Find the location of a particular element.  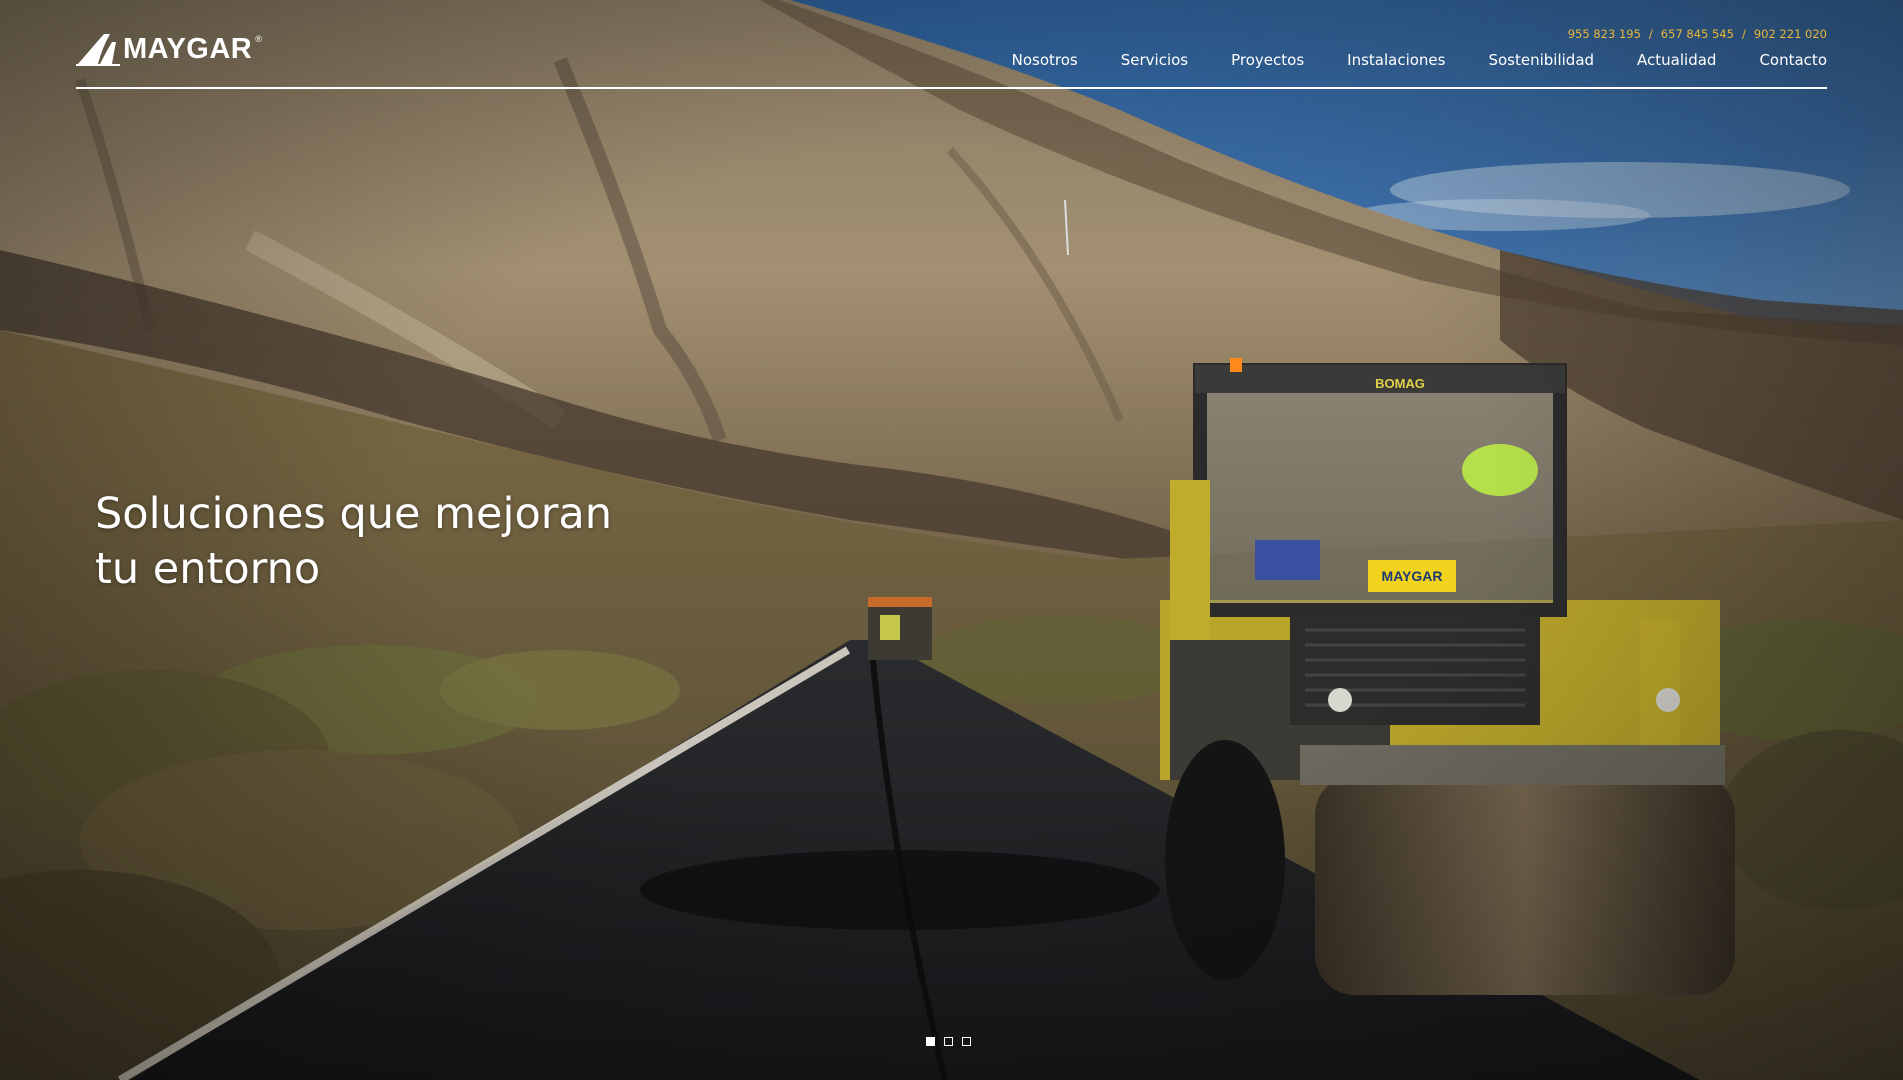

contact-phones: 955 823 195 / 657 845 545 / 902 221 020 is located at coordinates (1697, 34).